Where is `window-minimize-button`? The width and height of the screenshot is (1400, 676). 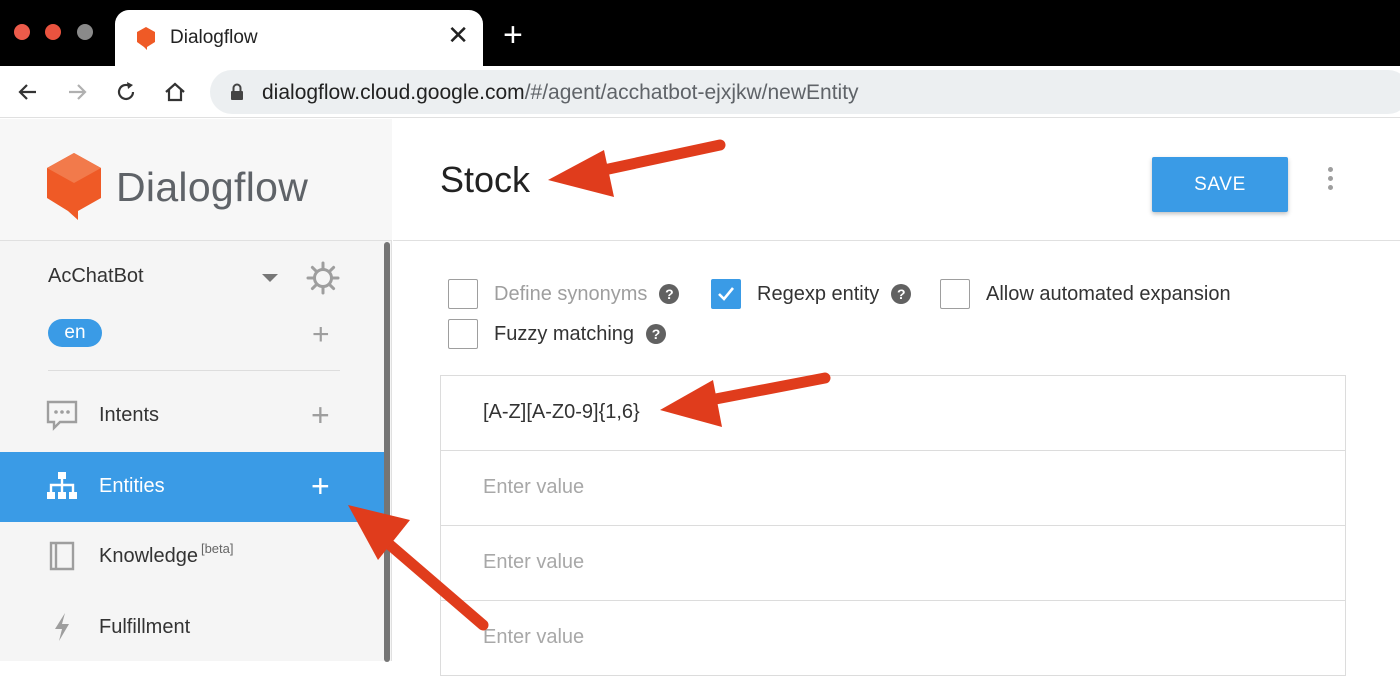
window-minimize-button is located at coordinates (53, 32).